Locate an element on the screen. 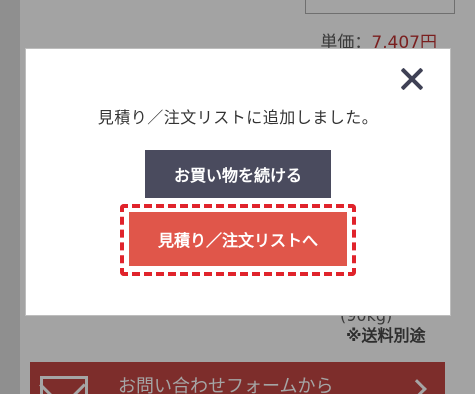  dialog-message: 見積り／注文リストに追加しました。 is located at coordinates (238, 117).